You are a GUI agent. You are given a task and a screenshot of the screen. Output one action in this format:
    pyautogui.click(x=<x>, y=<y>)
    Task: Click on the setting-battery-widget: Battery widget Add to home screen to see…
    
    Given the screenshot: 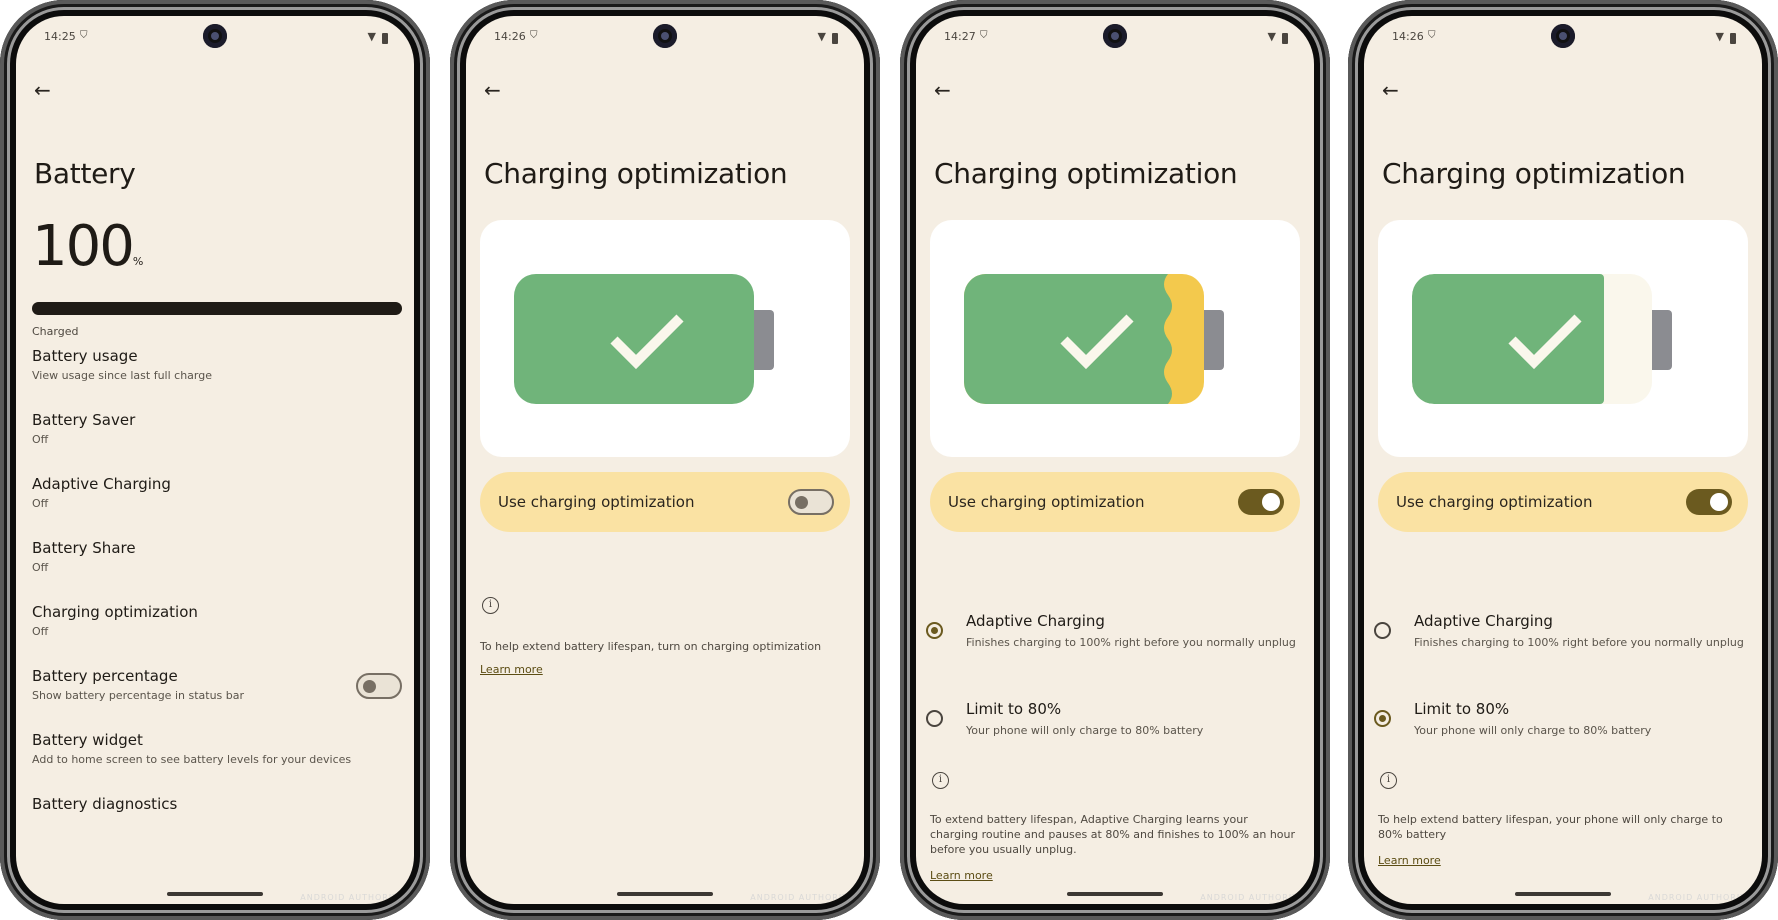 What is the action you would take?
    pyautogui.click(x=217, y=756)
    